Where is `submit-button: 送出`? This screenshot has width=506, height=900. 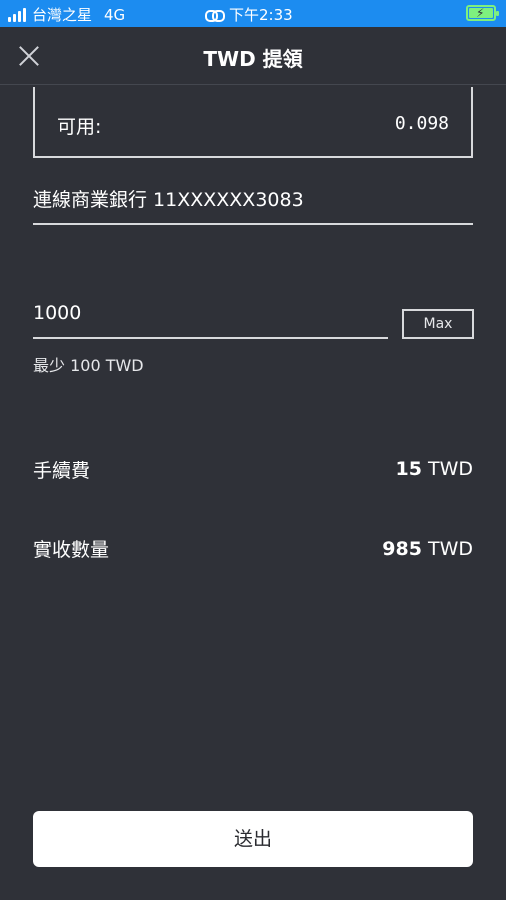
submit-button: 送出 is located at coordinates (253, 839).